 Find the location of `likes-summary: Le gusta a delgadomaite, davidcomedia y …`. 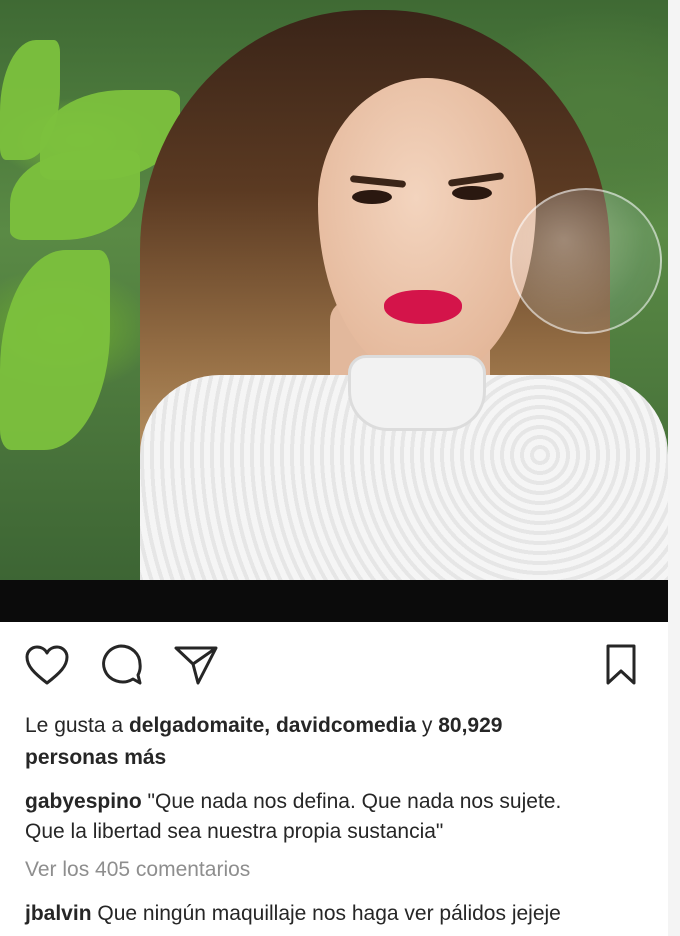

likes-summary: Le gusta a delgadomaite, davidcomedia y … is located at coordinates (263, 726).